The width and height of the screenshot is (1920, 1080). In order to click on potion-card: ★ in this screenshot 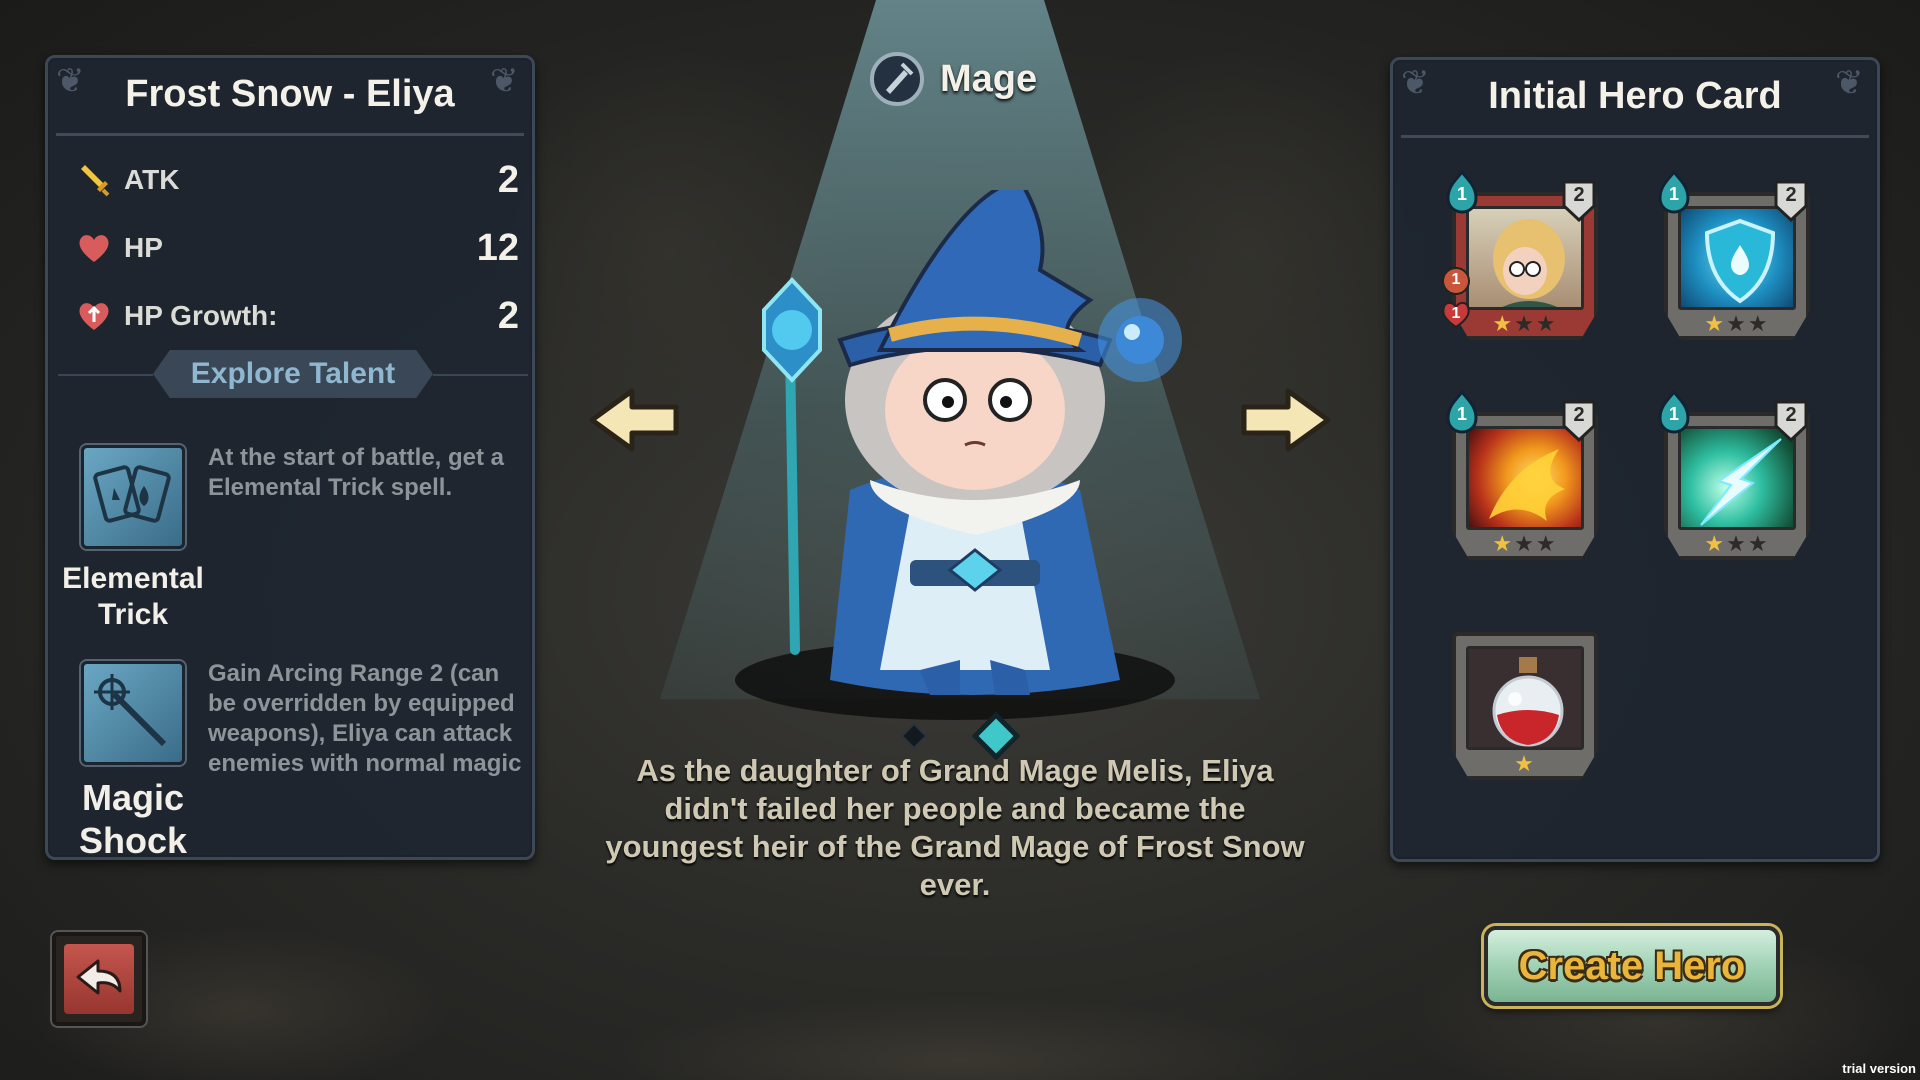, I will do `click(1525, 700)`.